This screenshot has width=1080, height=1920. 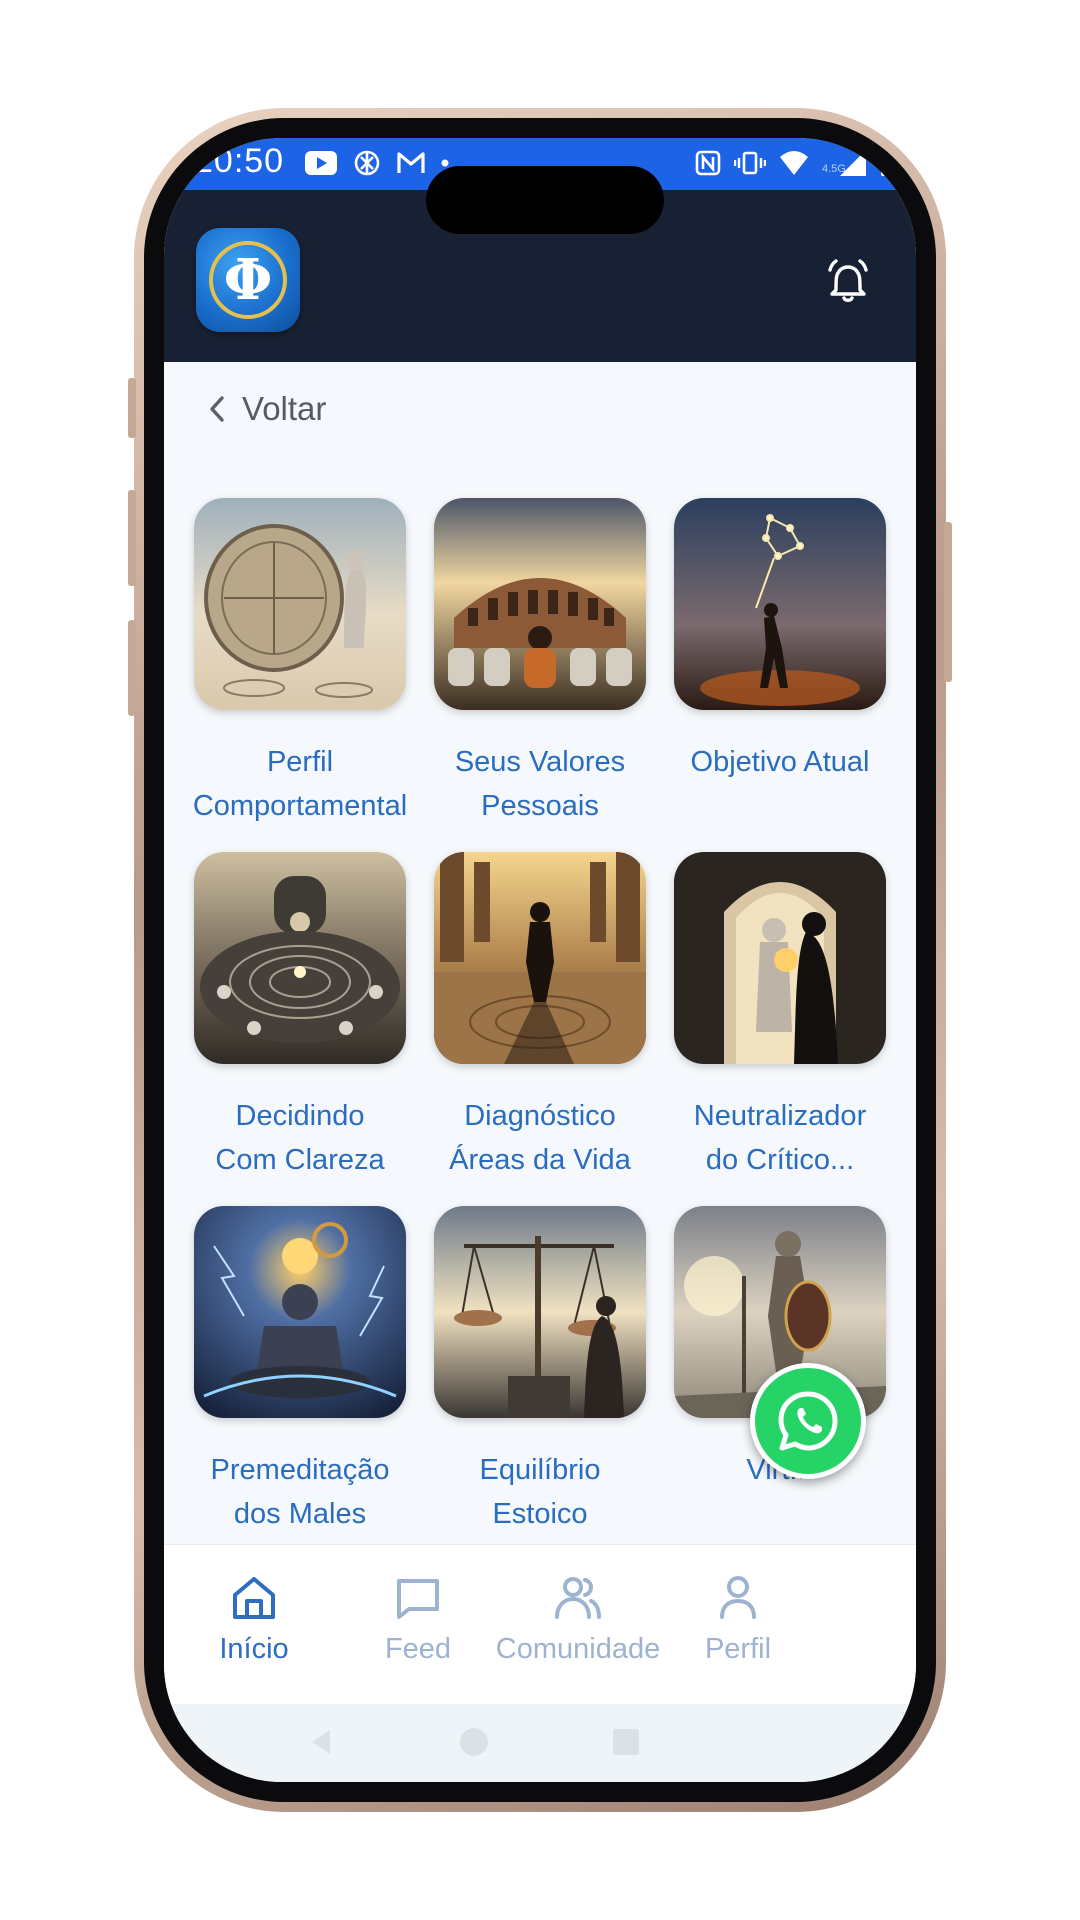 I want to click on cellular-signal-icon: 4.5G, so click(x=845, y=163).